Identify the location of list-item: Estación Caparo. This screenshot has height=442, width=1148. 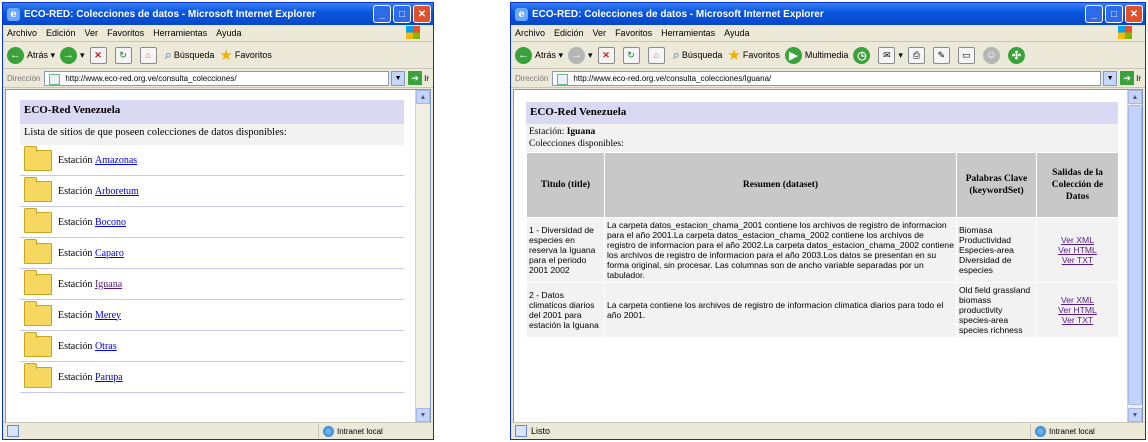
(212, 253).